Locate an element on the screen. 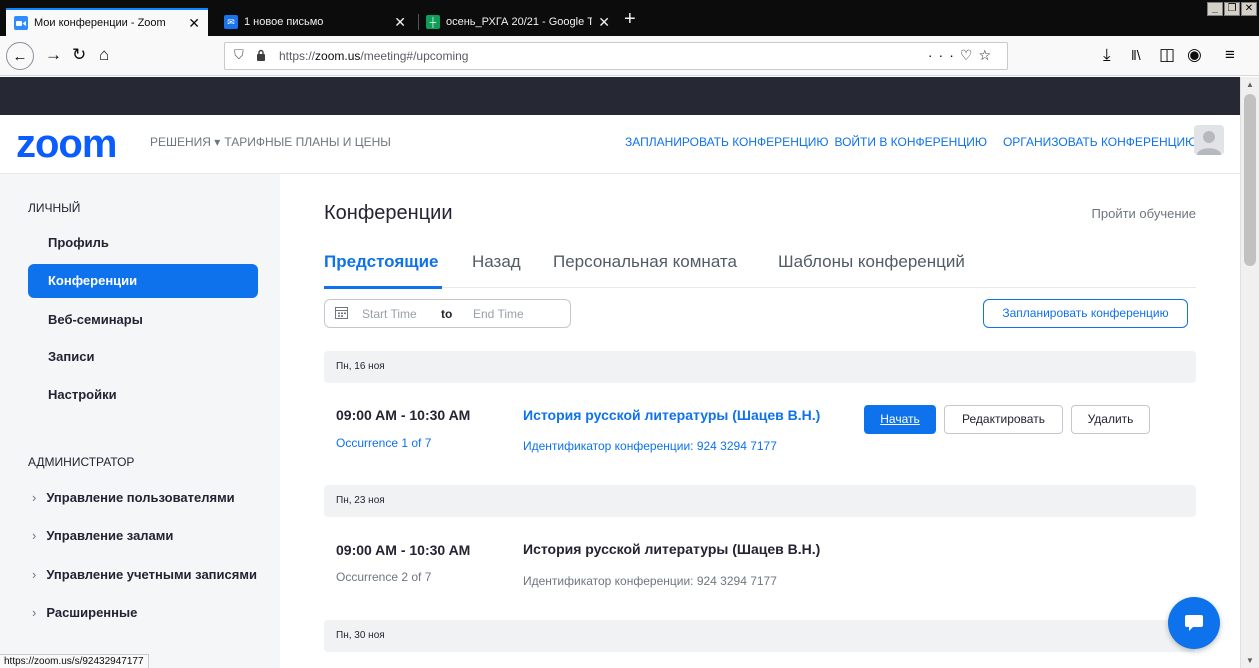 This screenshot has height=668, width=1259. user-avatar-icon is located at coordinates (1209, 140).